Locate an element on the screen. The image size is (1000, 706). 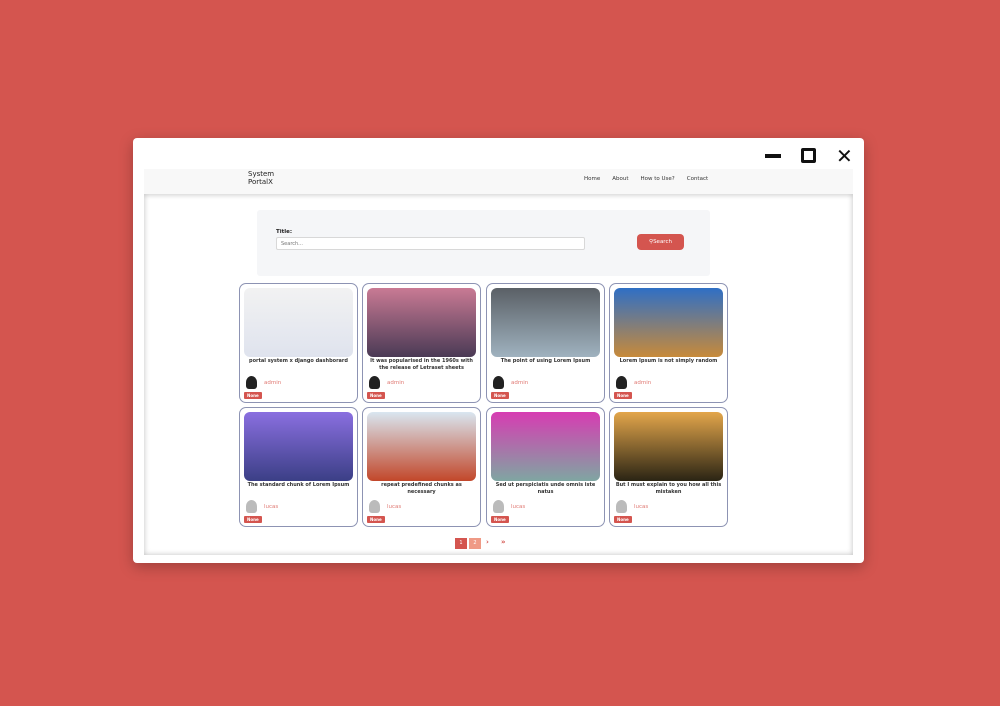
search-panel: Title: ⚲Search is located at coordinates (483, 243).